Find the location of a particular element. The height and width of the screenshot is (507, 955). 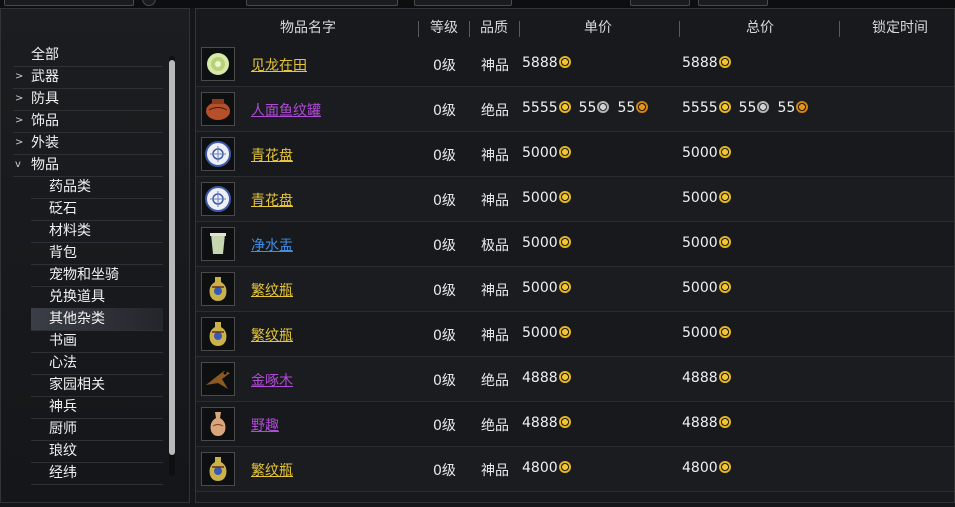

column-header-level: 等级 is located at coordinates (444, 28).